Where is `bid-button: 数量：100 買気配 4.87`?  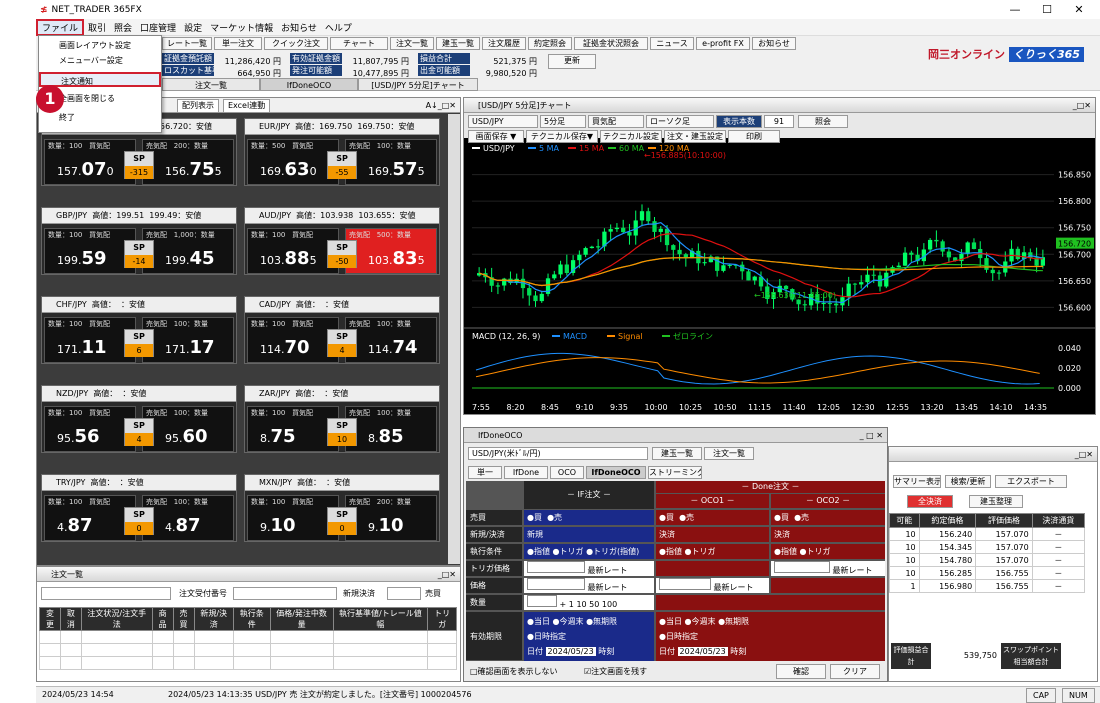 bid-button: 数量：100 買気配 4.87 is located at coordinates (90, 518).